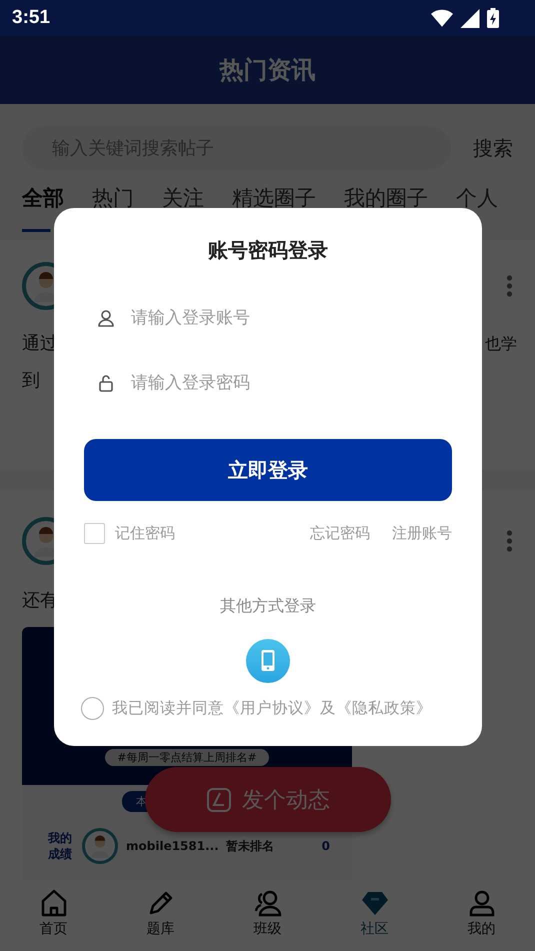 This screenshot has height=951, width=535. What do you see at coordinates (291, 383) in the screenshot?
I see `password-field: 请输入登录密码` at bounding box center [291, 383].